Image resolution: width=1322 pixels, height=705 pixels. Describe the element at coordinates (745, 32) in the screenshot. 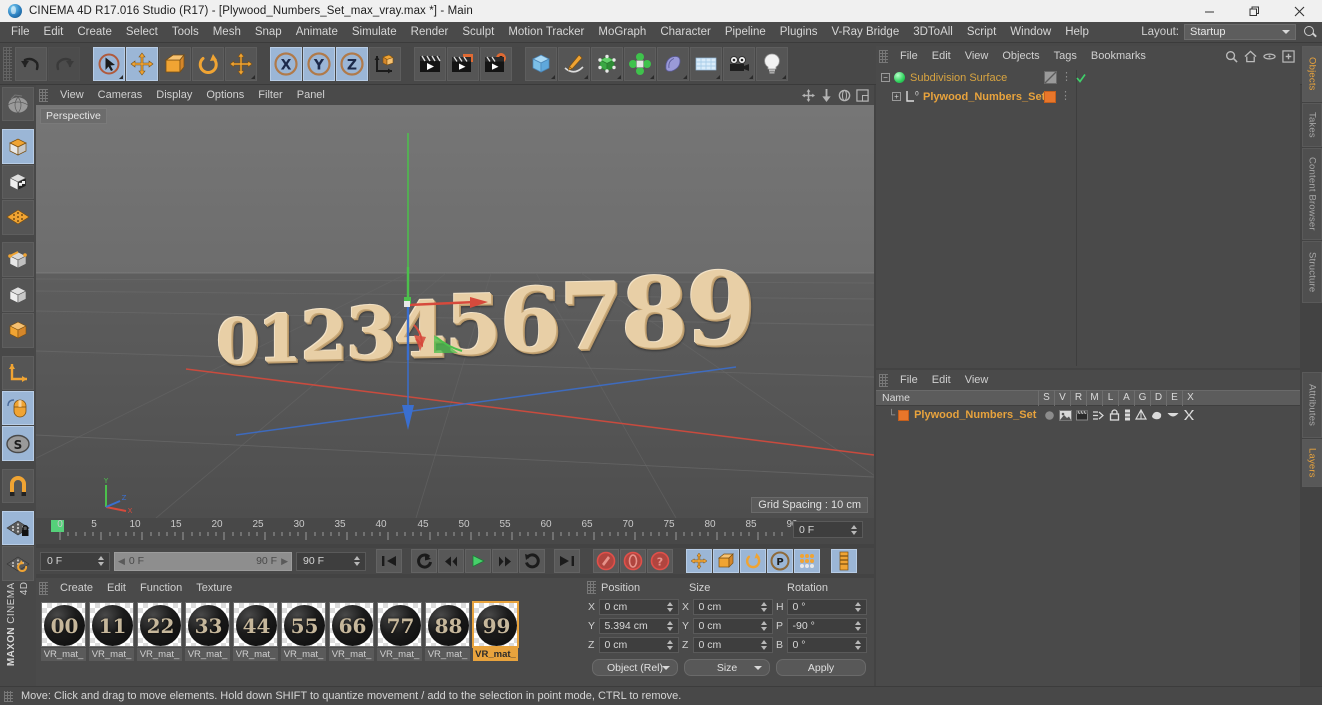

I see `menu-pipeline: Pipeline` at that location.